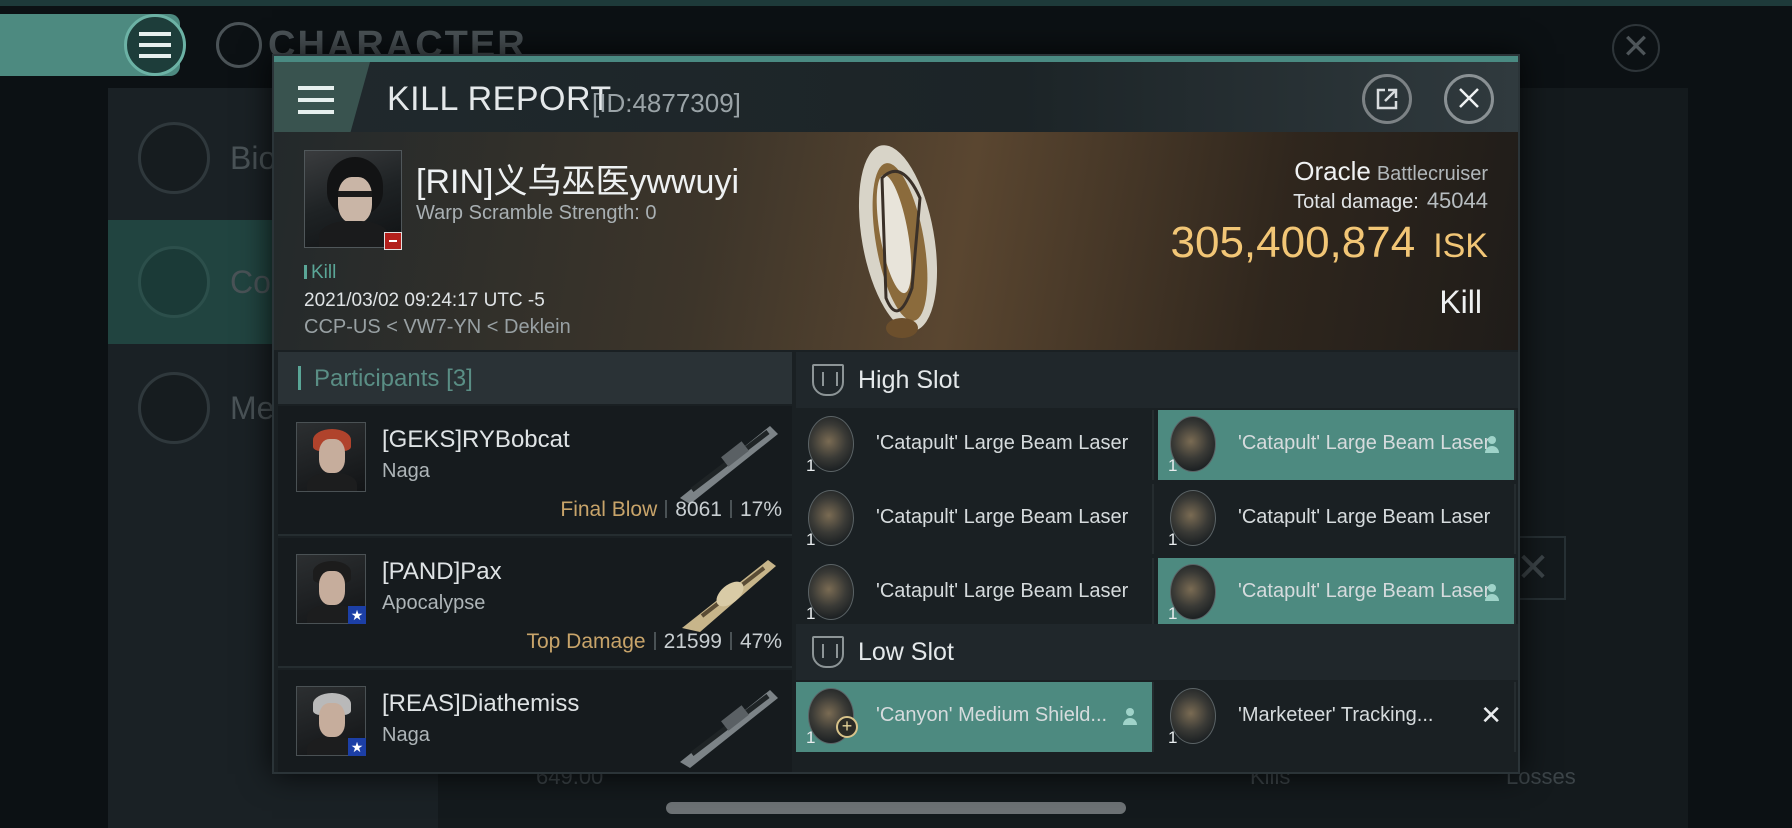  What do you see at coordinates (698, 509) in the screenshot?
I see `participant-damage: 8061` at bounding box center [698, 509].